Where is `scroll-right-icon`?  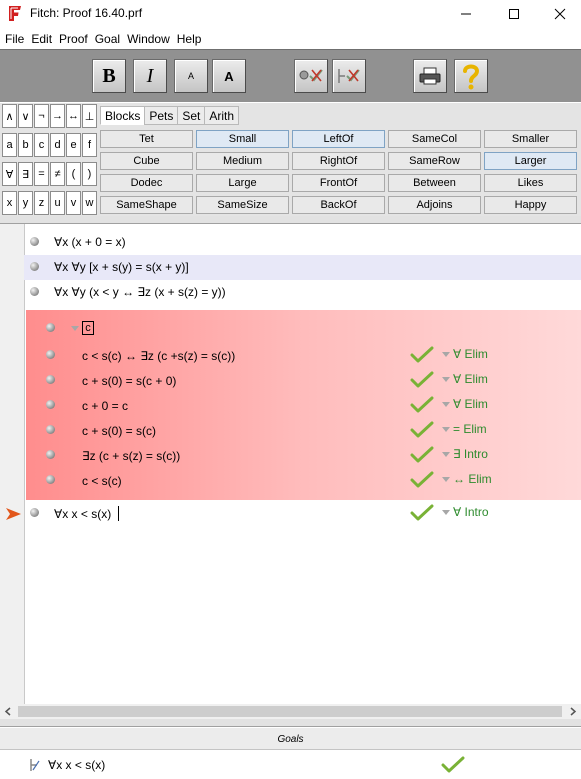
scroll-right-icon is located at coordinates (573, 711).